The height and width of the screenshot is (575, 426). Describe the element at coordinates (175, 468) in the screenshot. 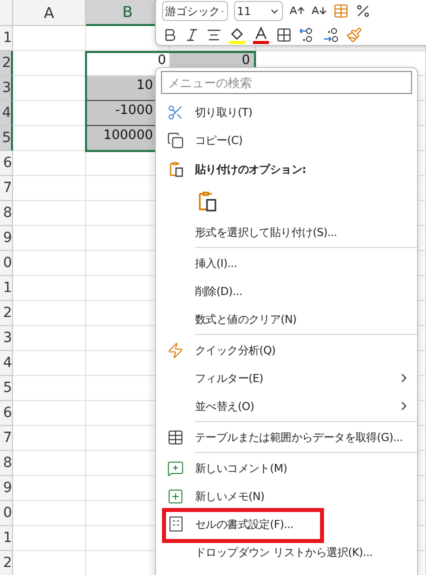

I see `comment-add-icon` at that location.